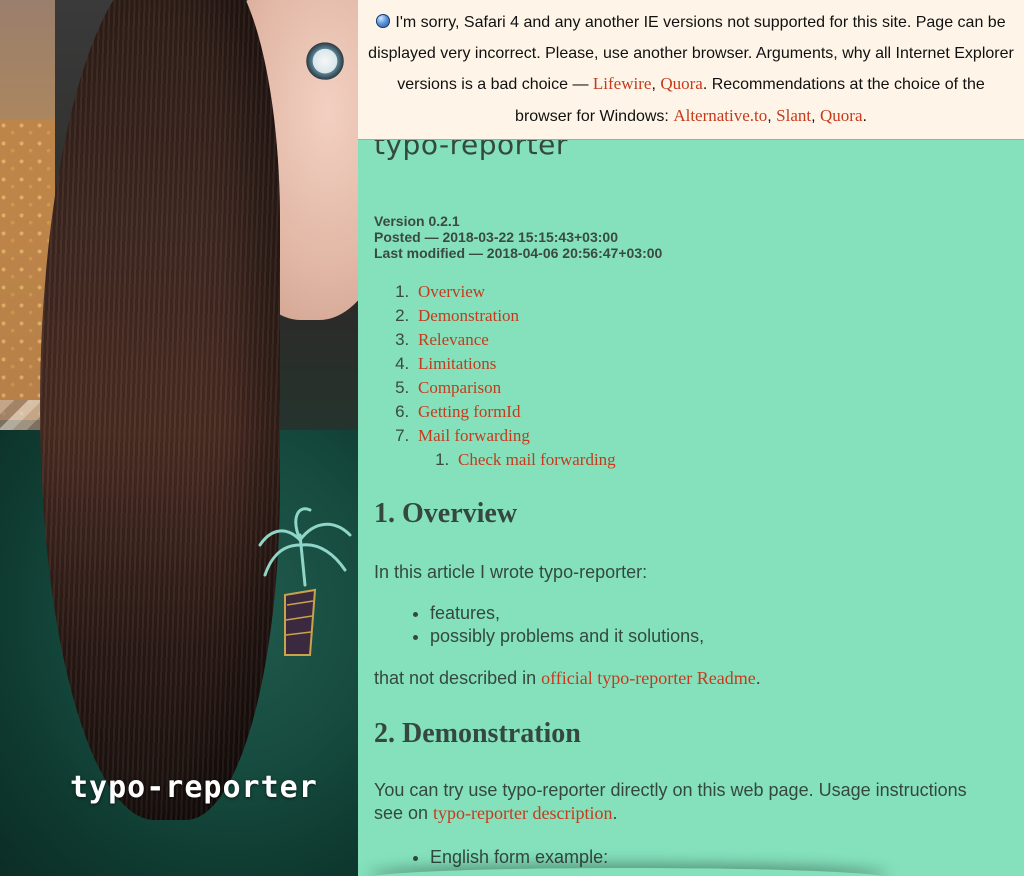 Image resolution: width=1024 pixels, height=876 pixels. Describe the element at coordinates (815, 116) in the screenshot. I see `warning-sep-3: ,` at that location.